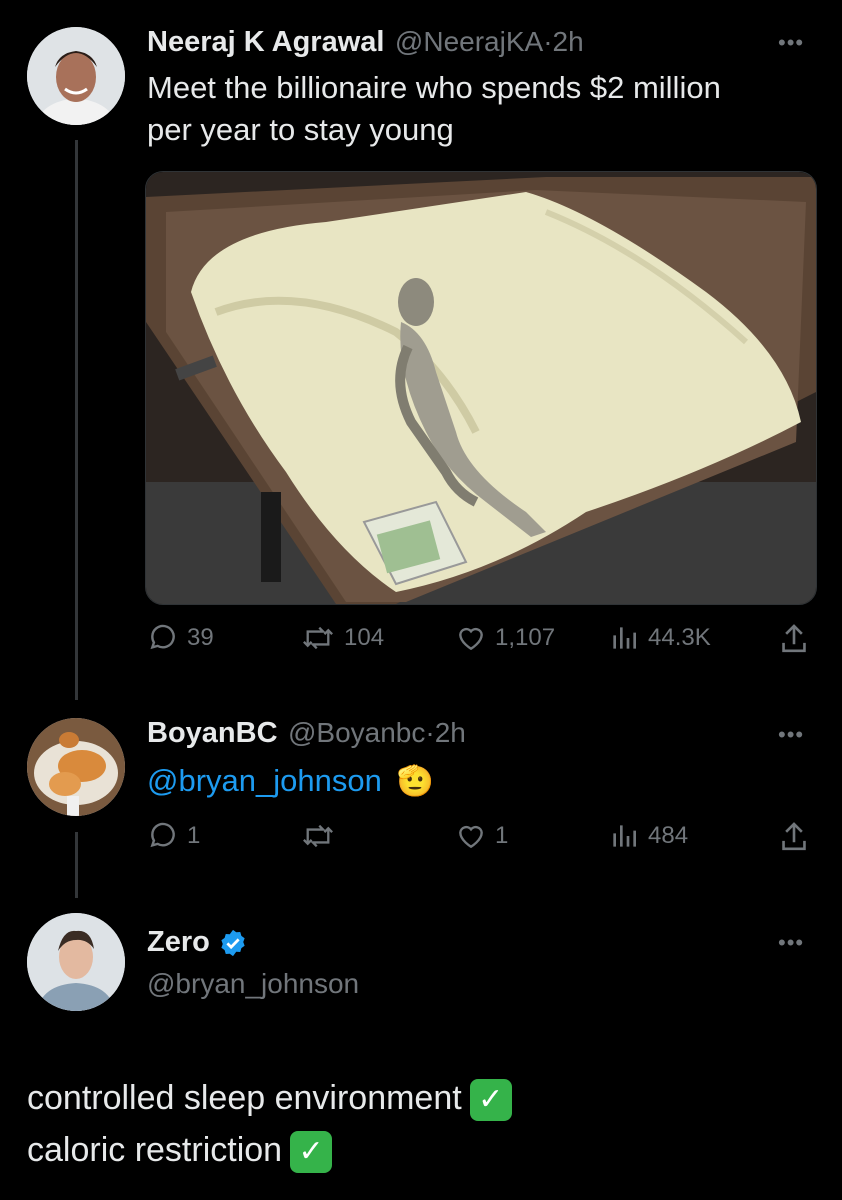  I want to click on tweet2-text: @bryan_johnson 🫡, so click(290, 781).